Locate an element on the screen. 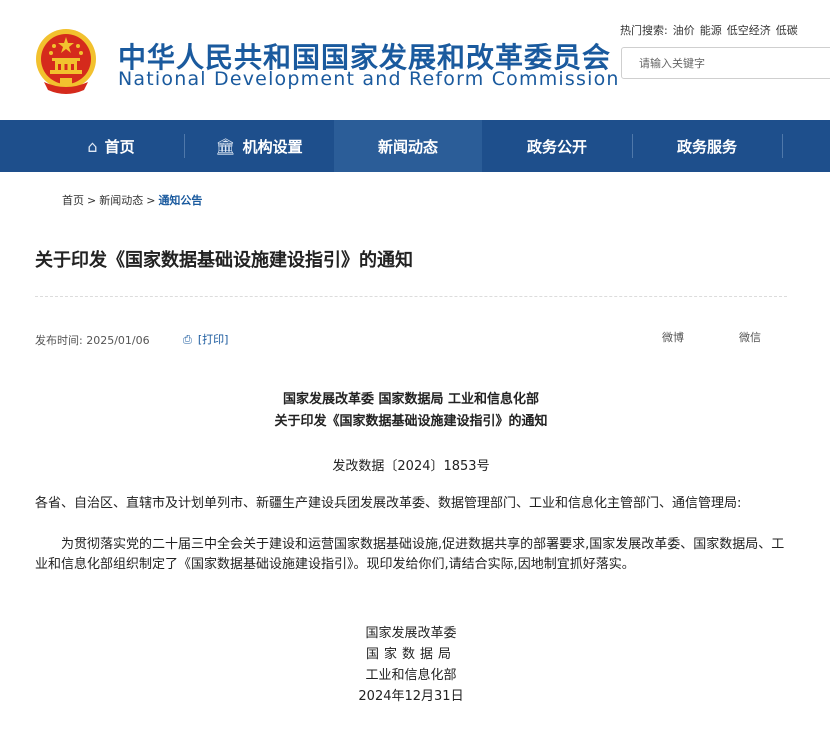 The width and height of the screenshot is (830, 731). nav-item-label: 政务服务 is located at coordinates (706, 146).